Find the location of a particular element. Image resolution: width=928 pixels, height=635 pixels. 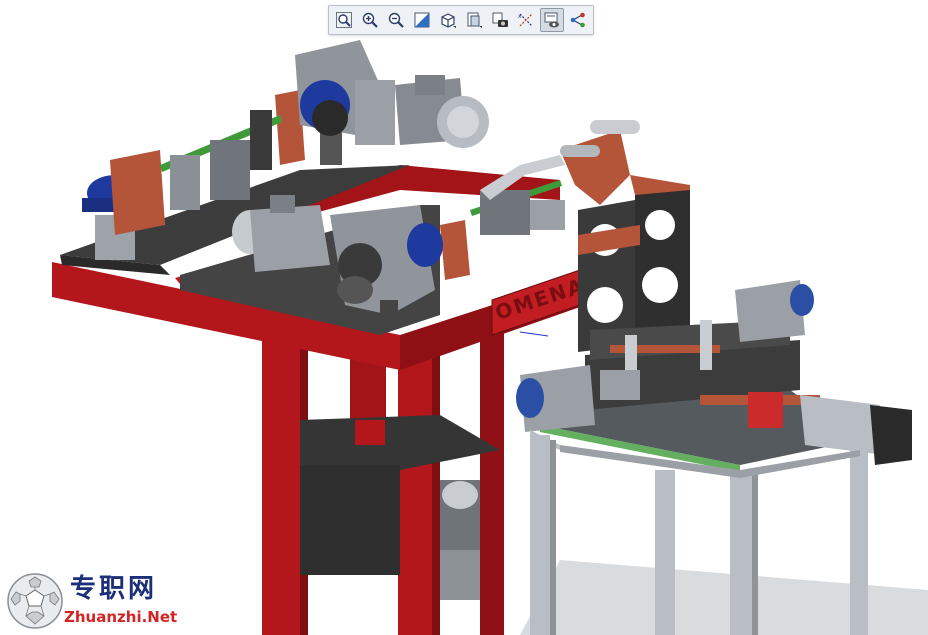

zoom-out-button is located at coordinates (396, 20).